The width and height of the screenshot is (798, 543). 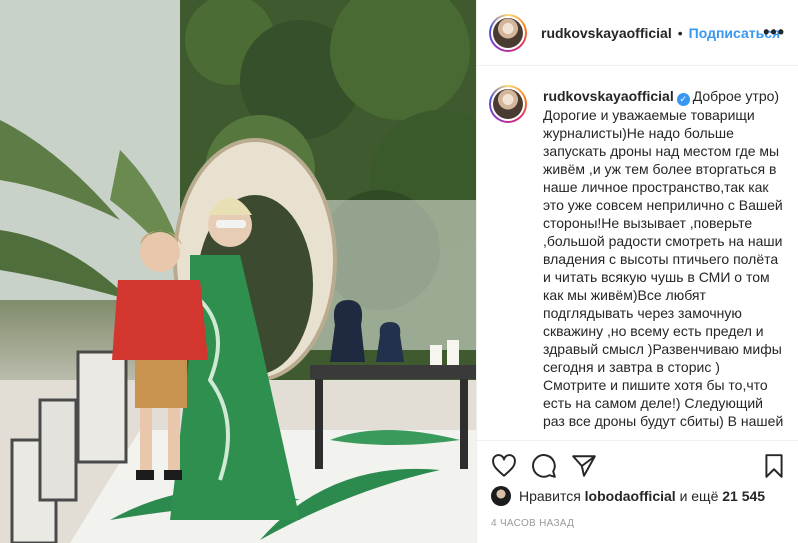 I want to click on author-username-link: rudkovskayaofficial, so click(x=606, y=33).